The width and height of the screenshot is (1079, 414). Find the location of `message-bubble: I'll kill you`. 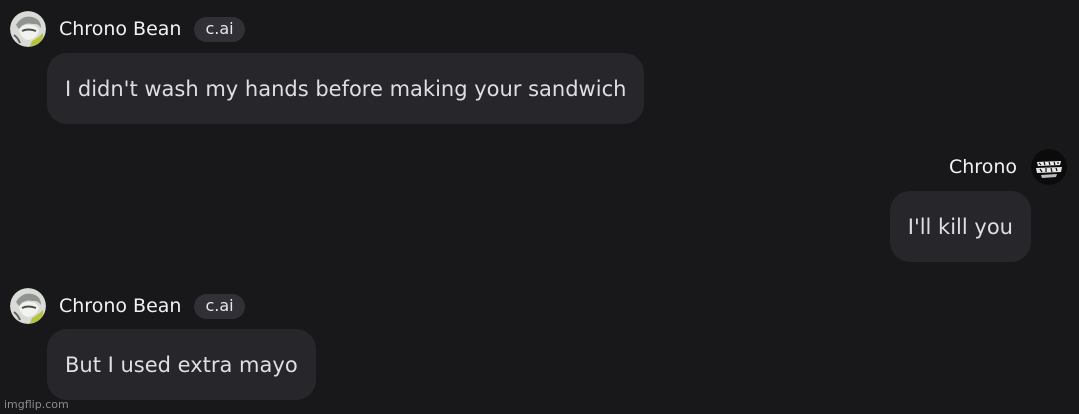

message-bubble: I'll kill you is located at coordinates (960, 226).